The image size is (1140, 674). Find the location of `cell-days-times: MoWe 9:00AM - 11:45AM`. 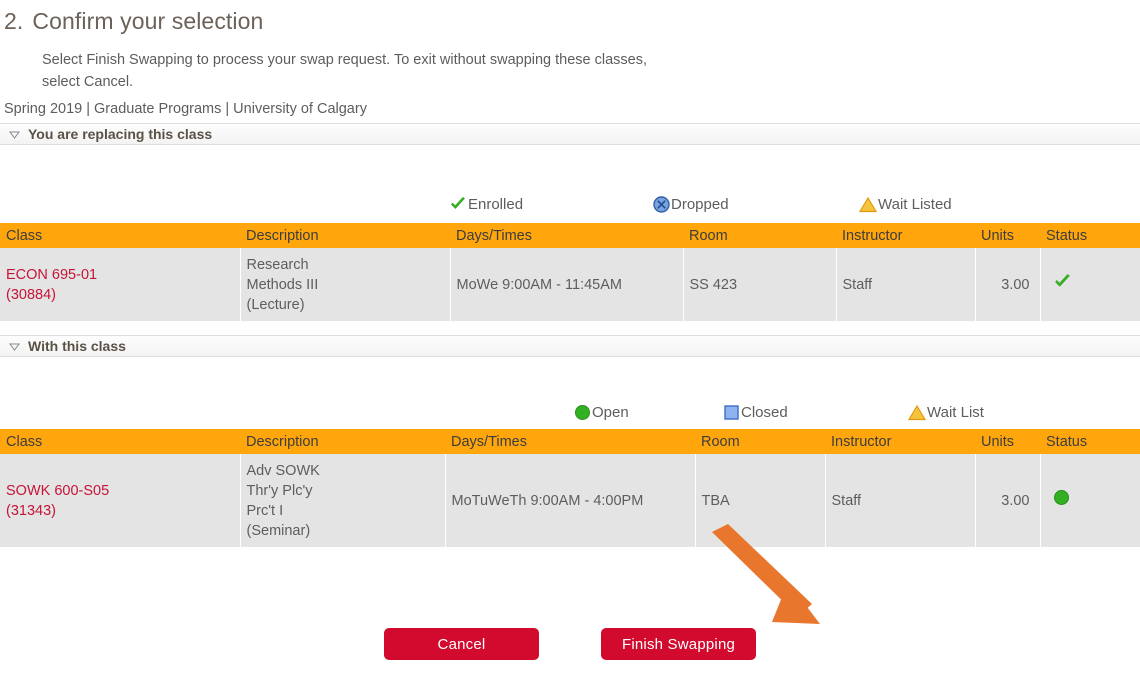

cell-days-times: MoWe 9:00AM - 11:45AM is located at coordinates (566, 284).